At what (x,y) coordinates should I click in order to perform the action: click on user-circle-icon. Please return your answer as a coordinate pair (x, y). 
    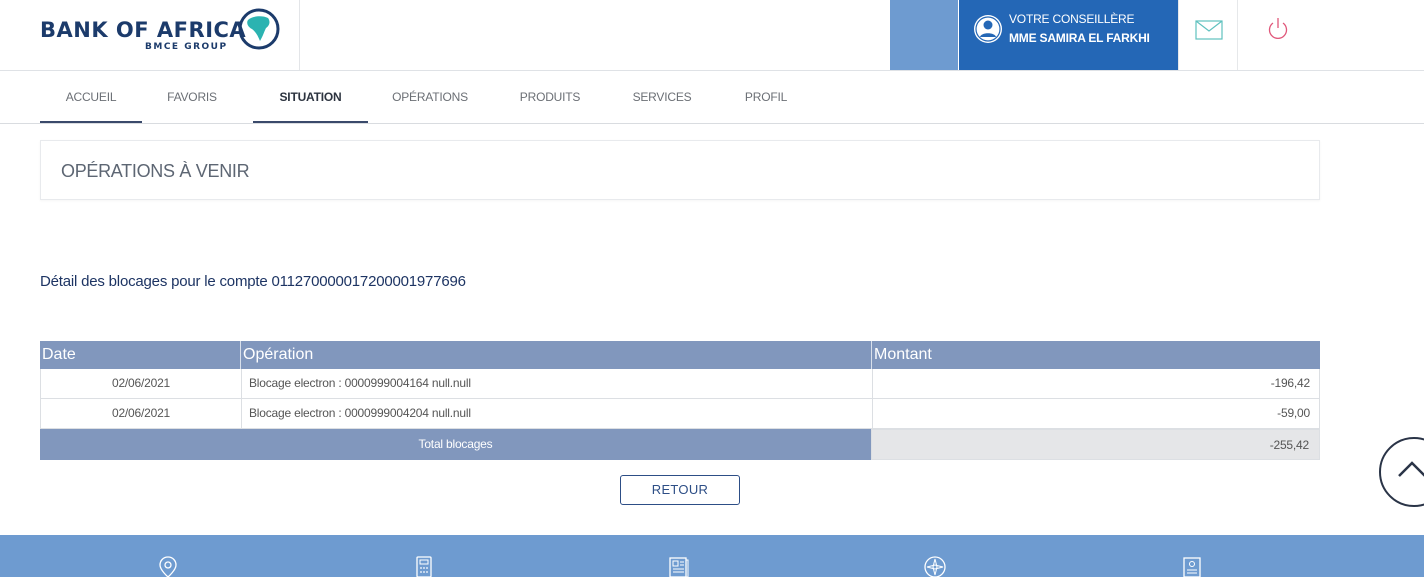
    Looking at the image, I should click on (988, 29).